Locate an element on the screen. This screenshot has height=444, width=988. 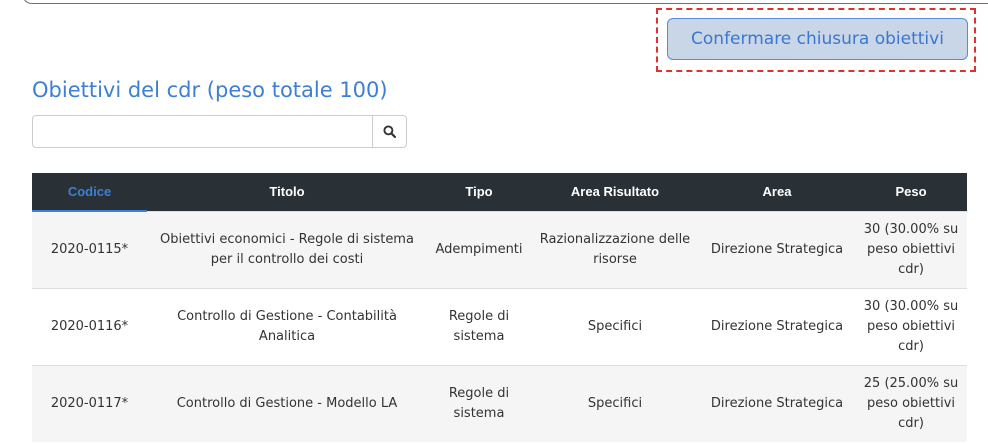
cell-tipo: Adempimenti is located at coordinates (479, 249).